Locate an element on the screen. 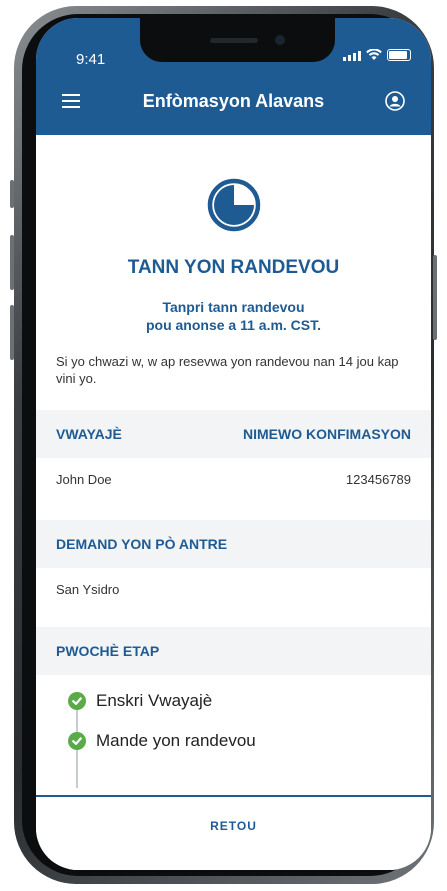 The height and width of the screenshot is (891, 447). step-item: Mande yon randevou is located at coordinates (162, 741).